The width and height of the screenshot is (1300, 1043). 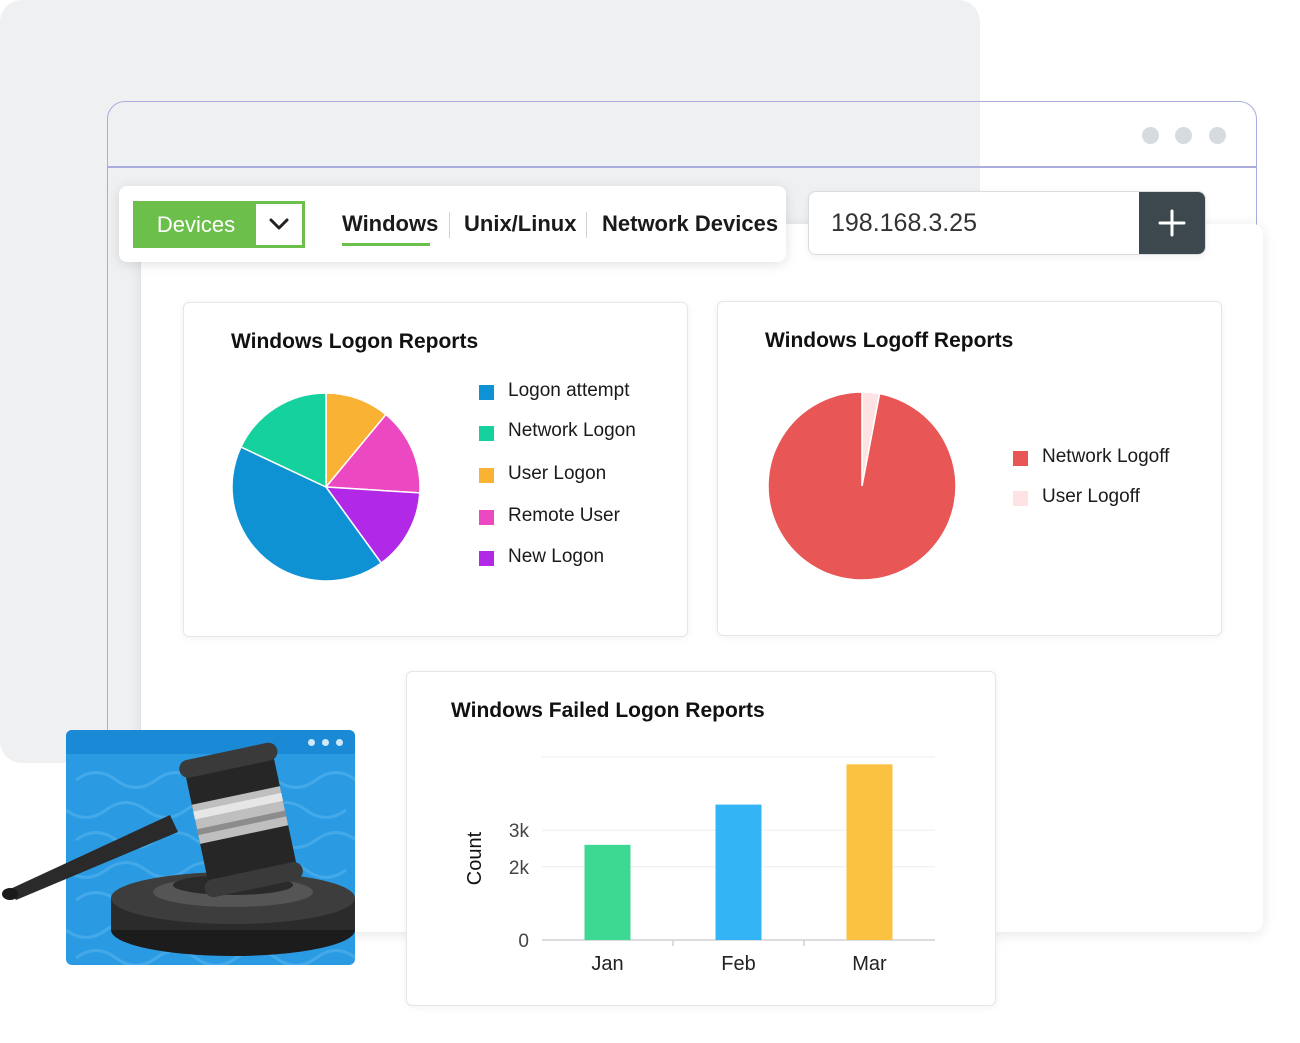 I want to click on legend-label: Network Logon, so click(x=572, y=430).